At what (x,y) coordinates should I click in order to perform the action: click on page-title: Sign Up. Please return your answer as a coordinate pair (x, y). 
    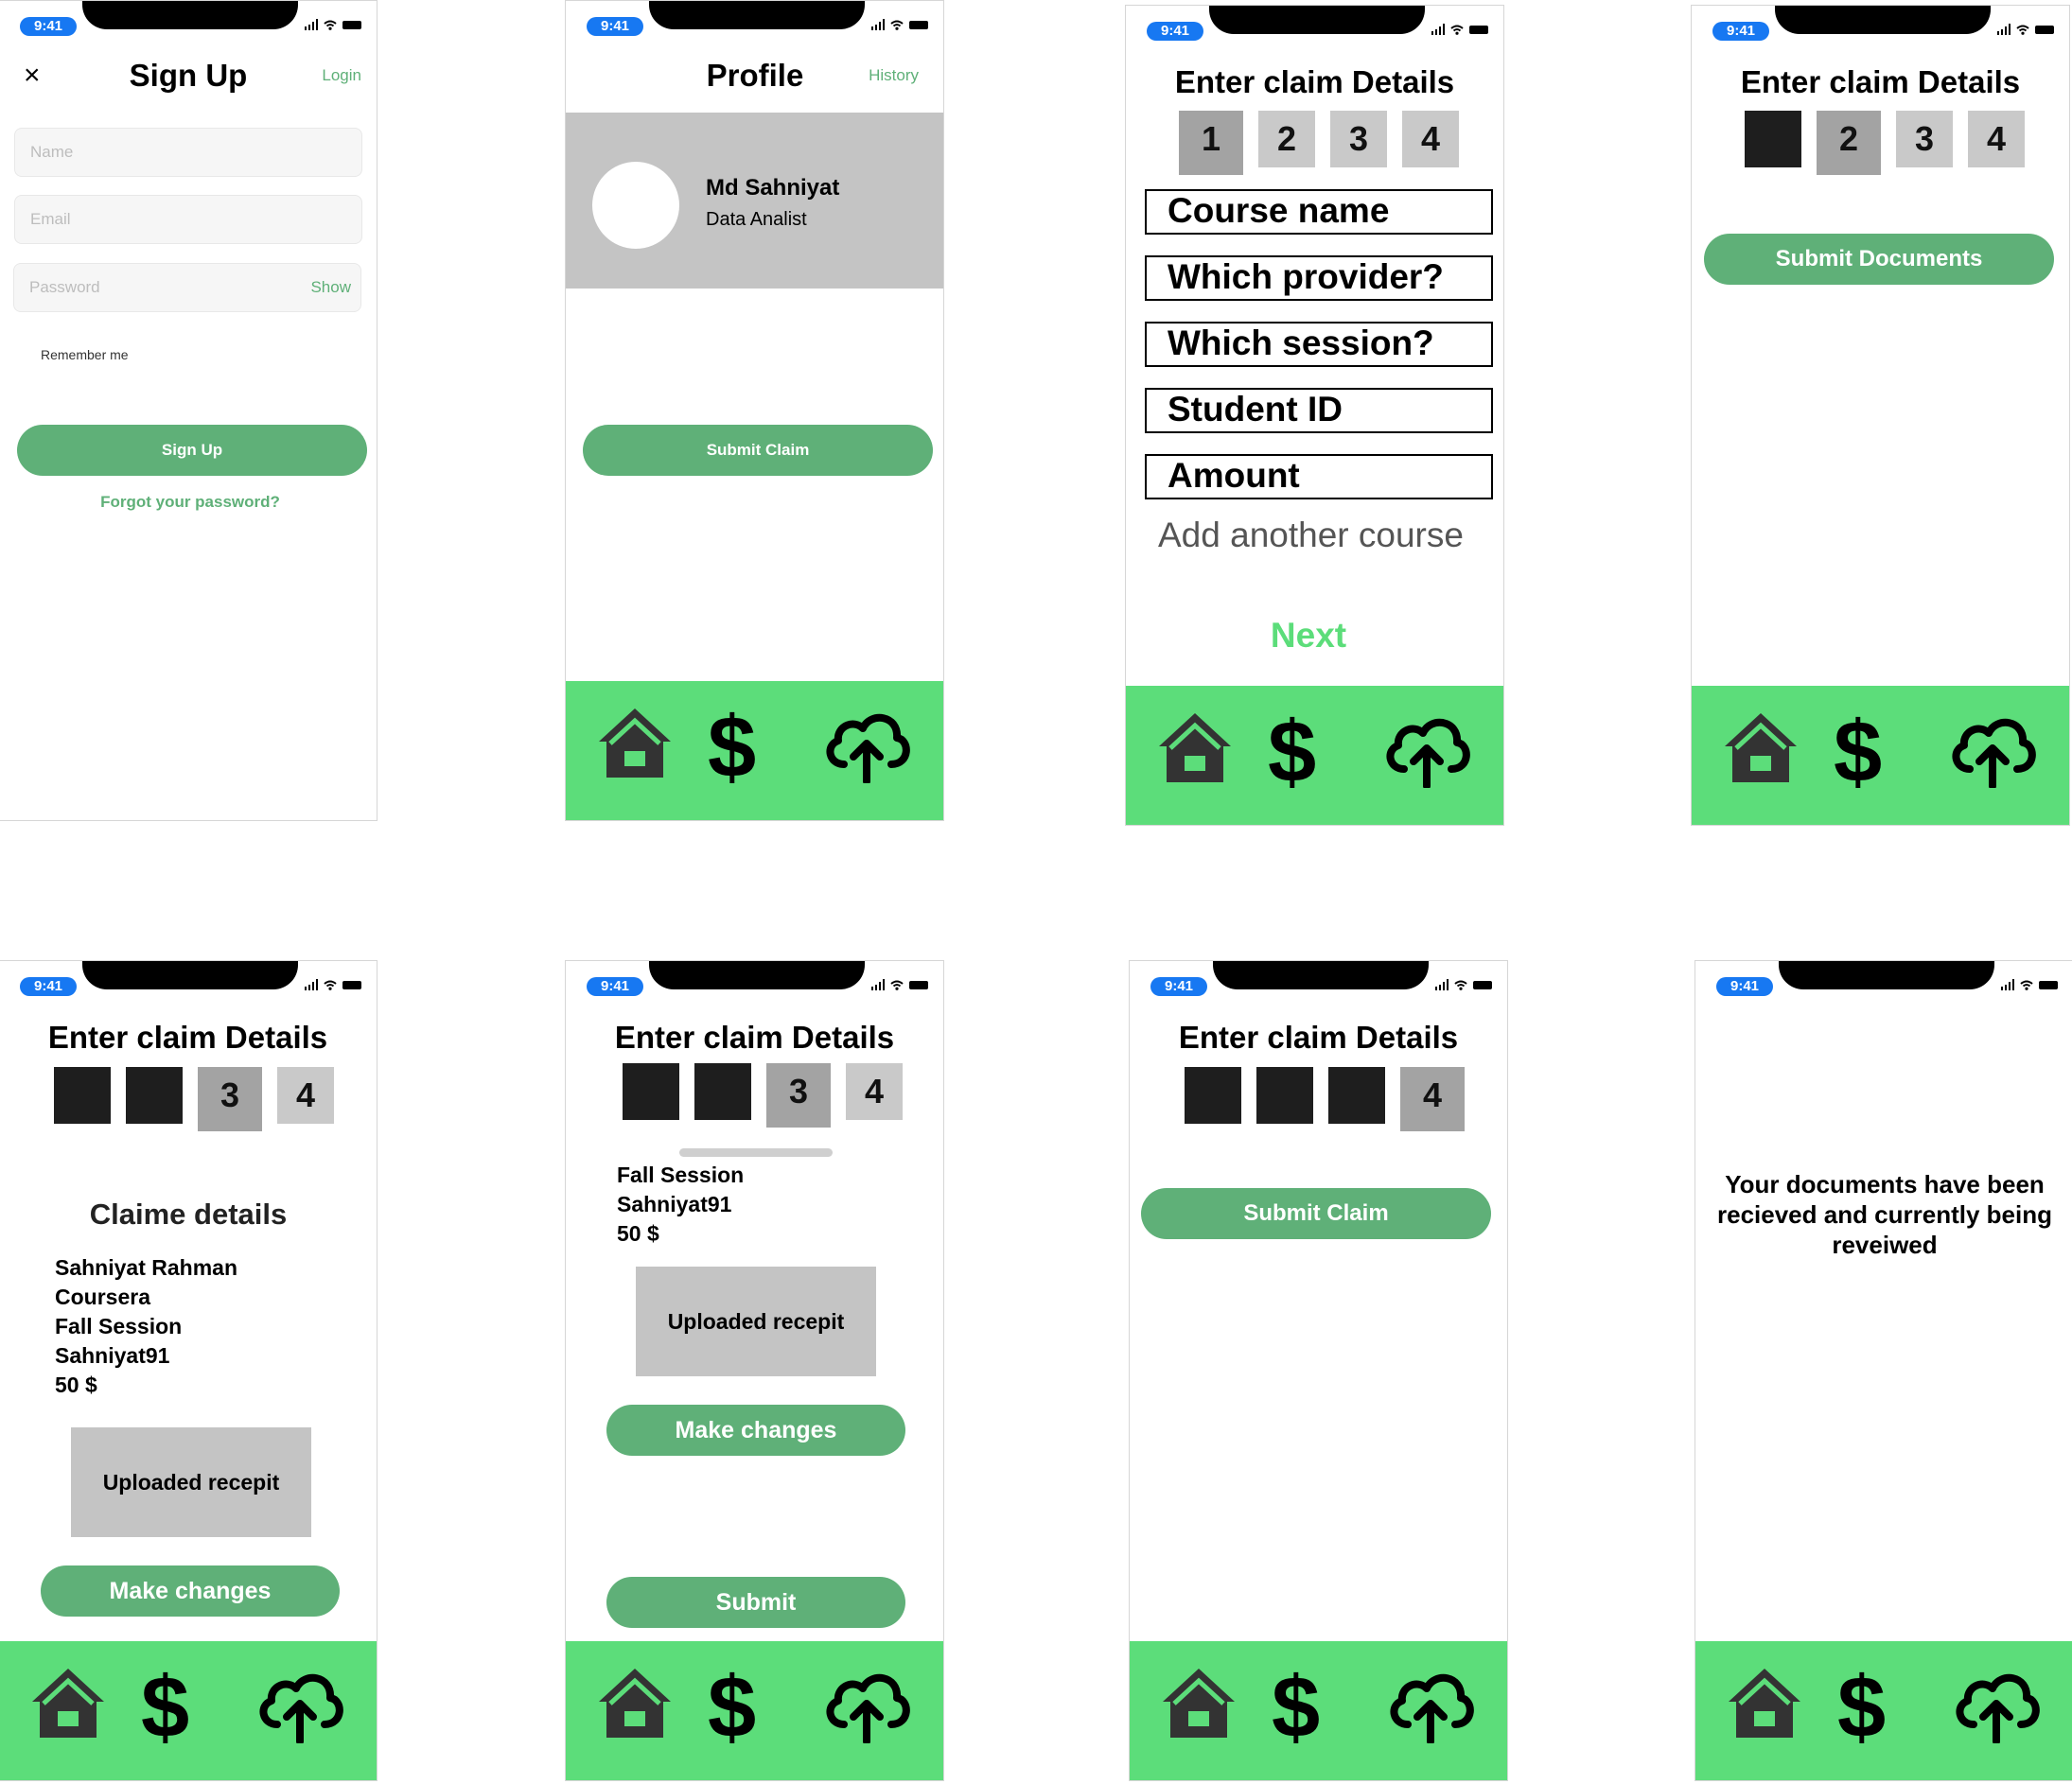
    Looking at the image, I should click on (188, 76).